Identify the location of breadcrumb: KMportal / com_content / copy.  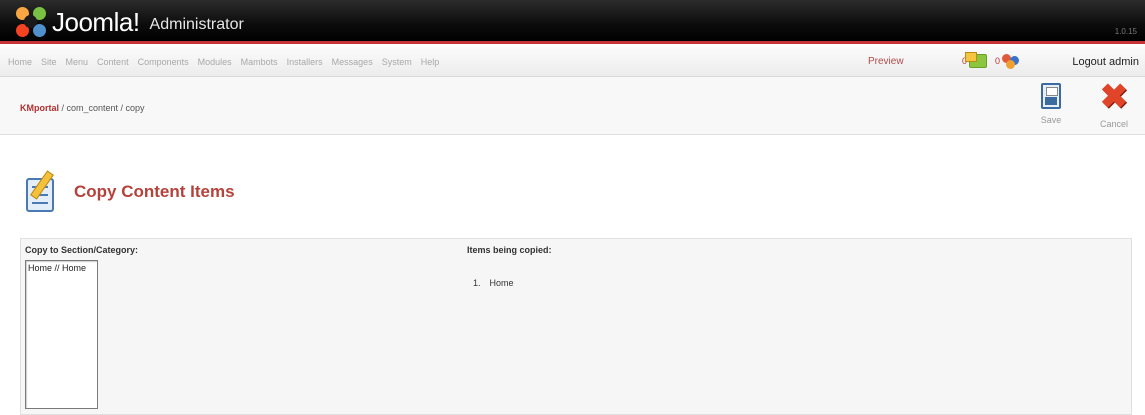
(82, 108).